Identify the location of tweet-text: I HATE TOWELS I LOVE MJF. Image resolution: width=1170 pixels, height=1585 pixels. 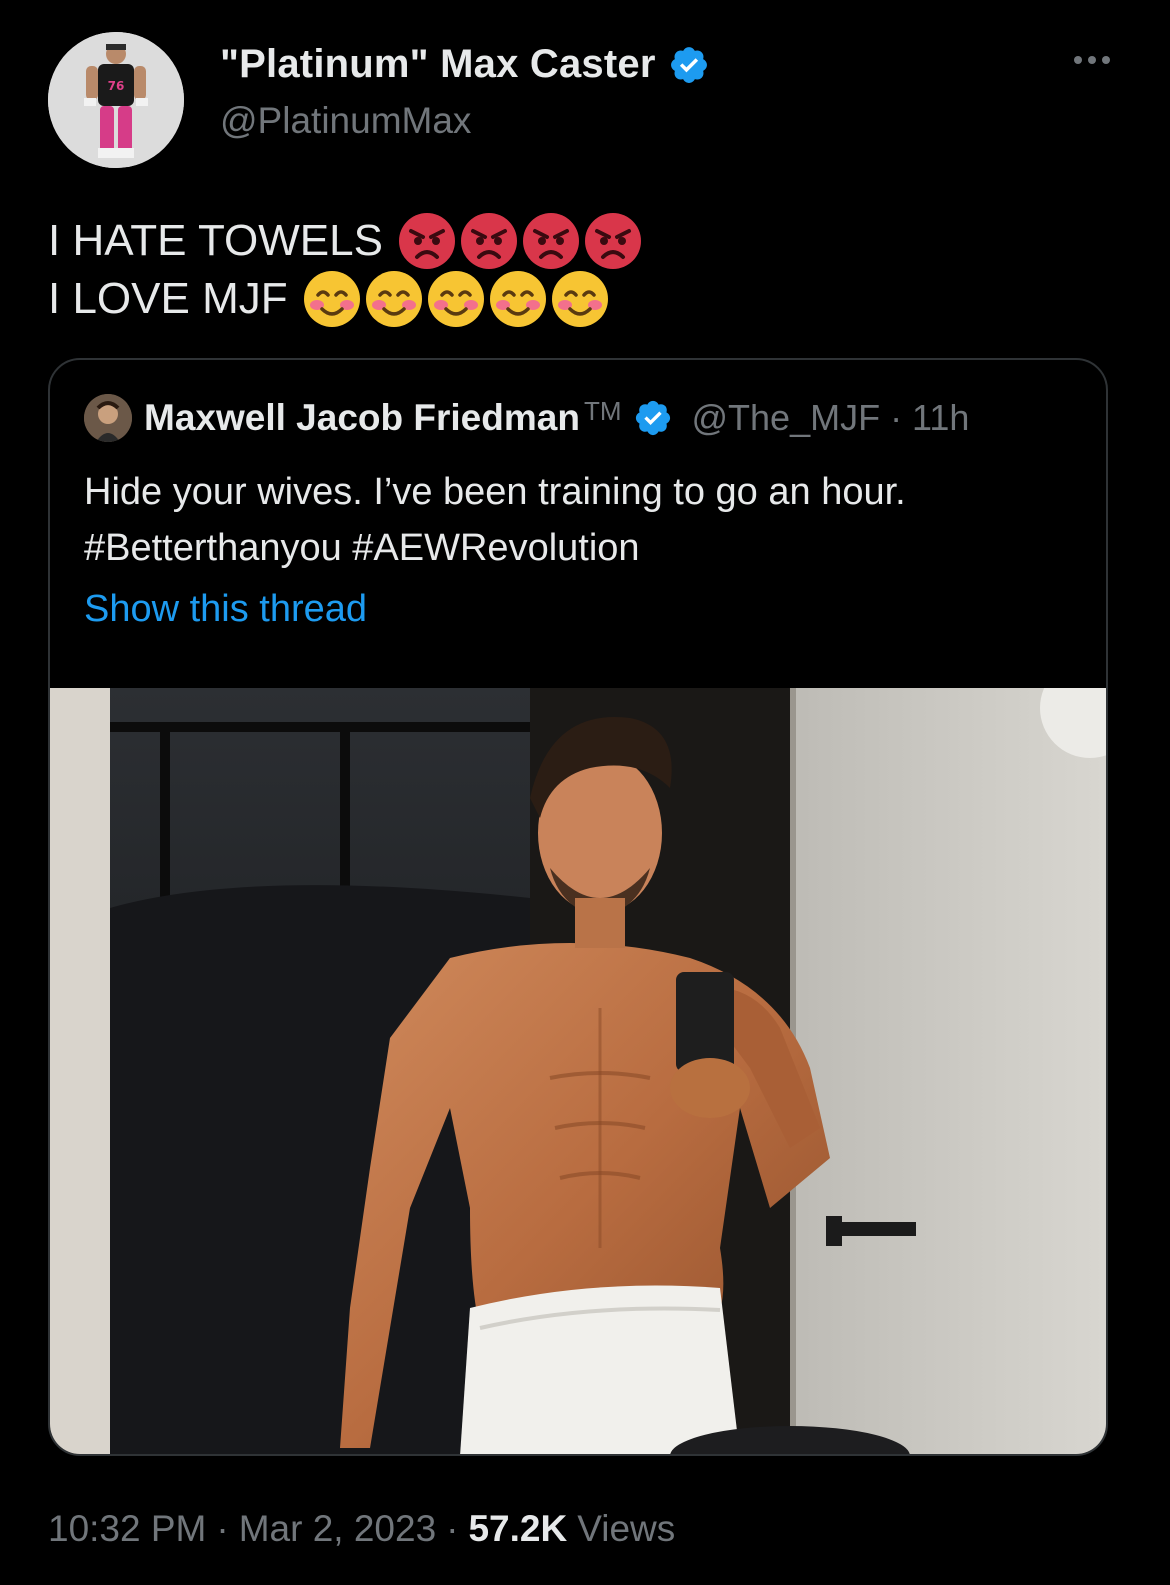
(345, 270).